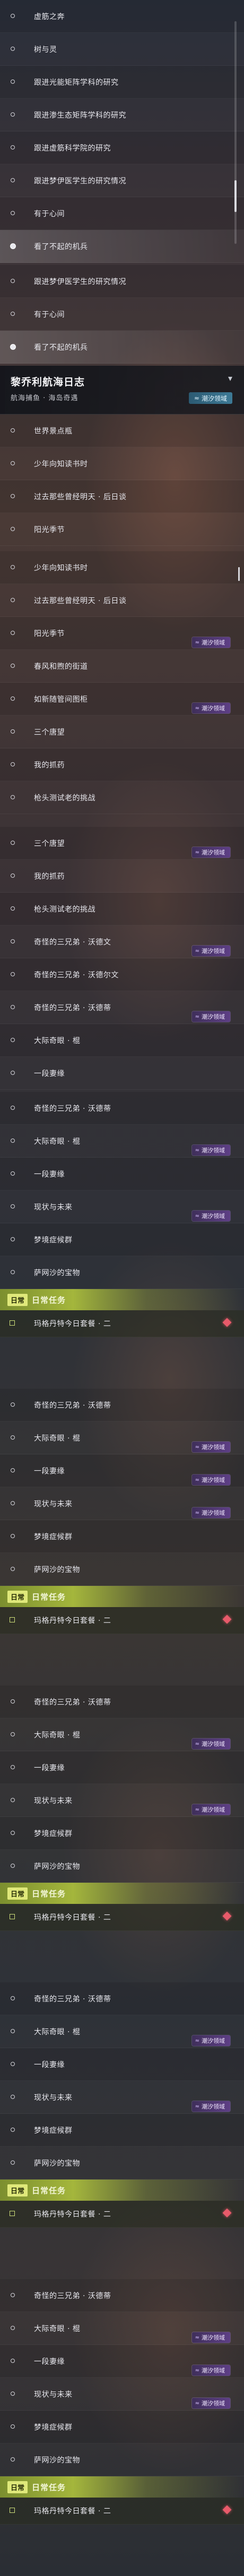  Describe the element at coordinates (50, 765) in the screenshot. I see `quest-label: 我的抓药` at that location.